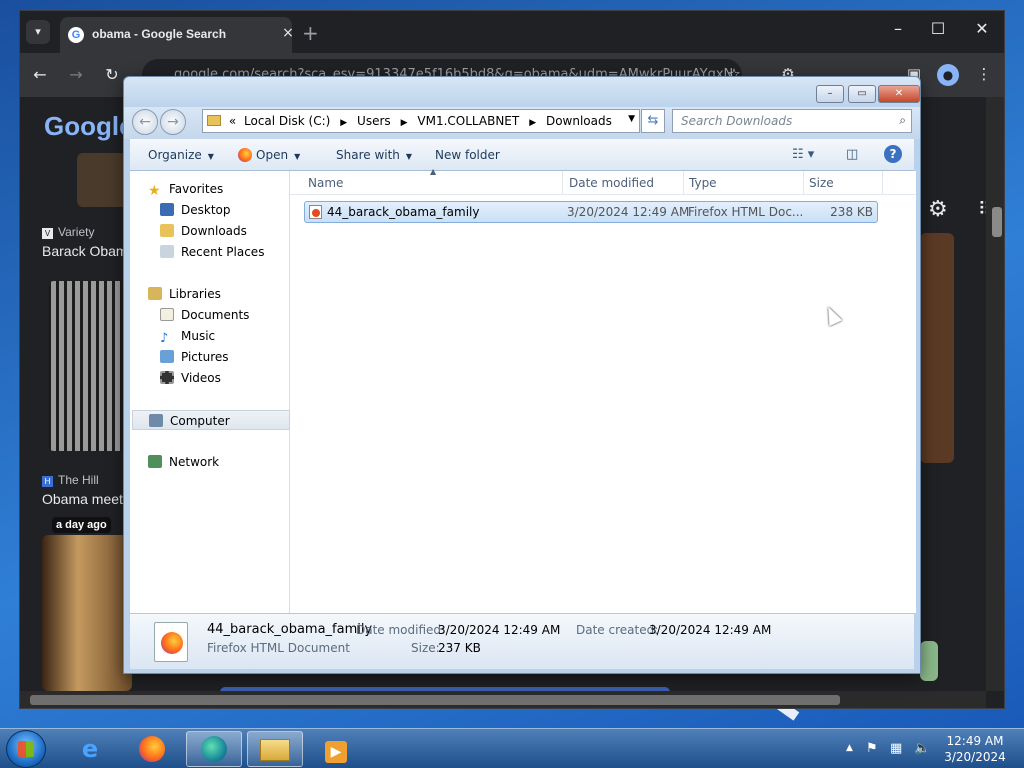 The width and height of the screenshot is (1024, 768). Describe the element at coordinates (522, 92) in the screenshot. I see `explorer-titlebar: – ▭ ✕` at that location.